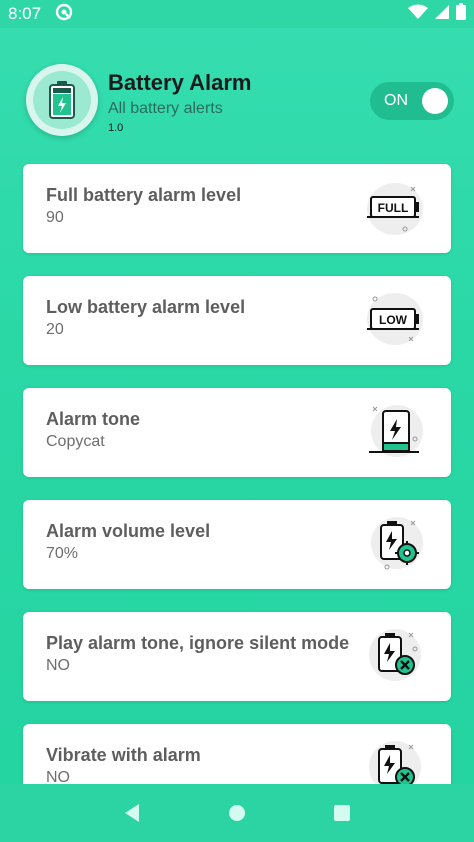  I want to click on battery-settings-icon, so click(397, 543).